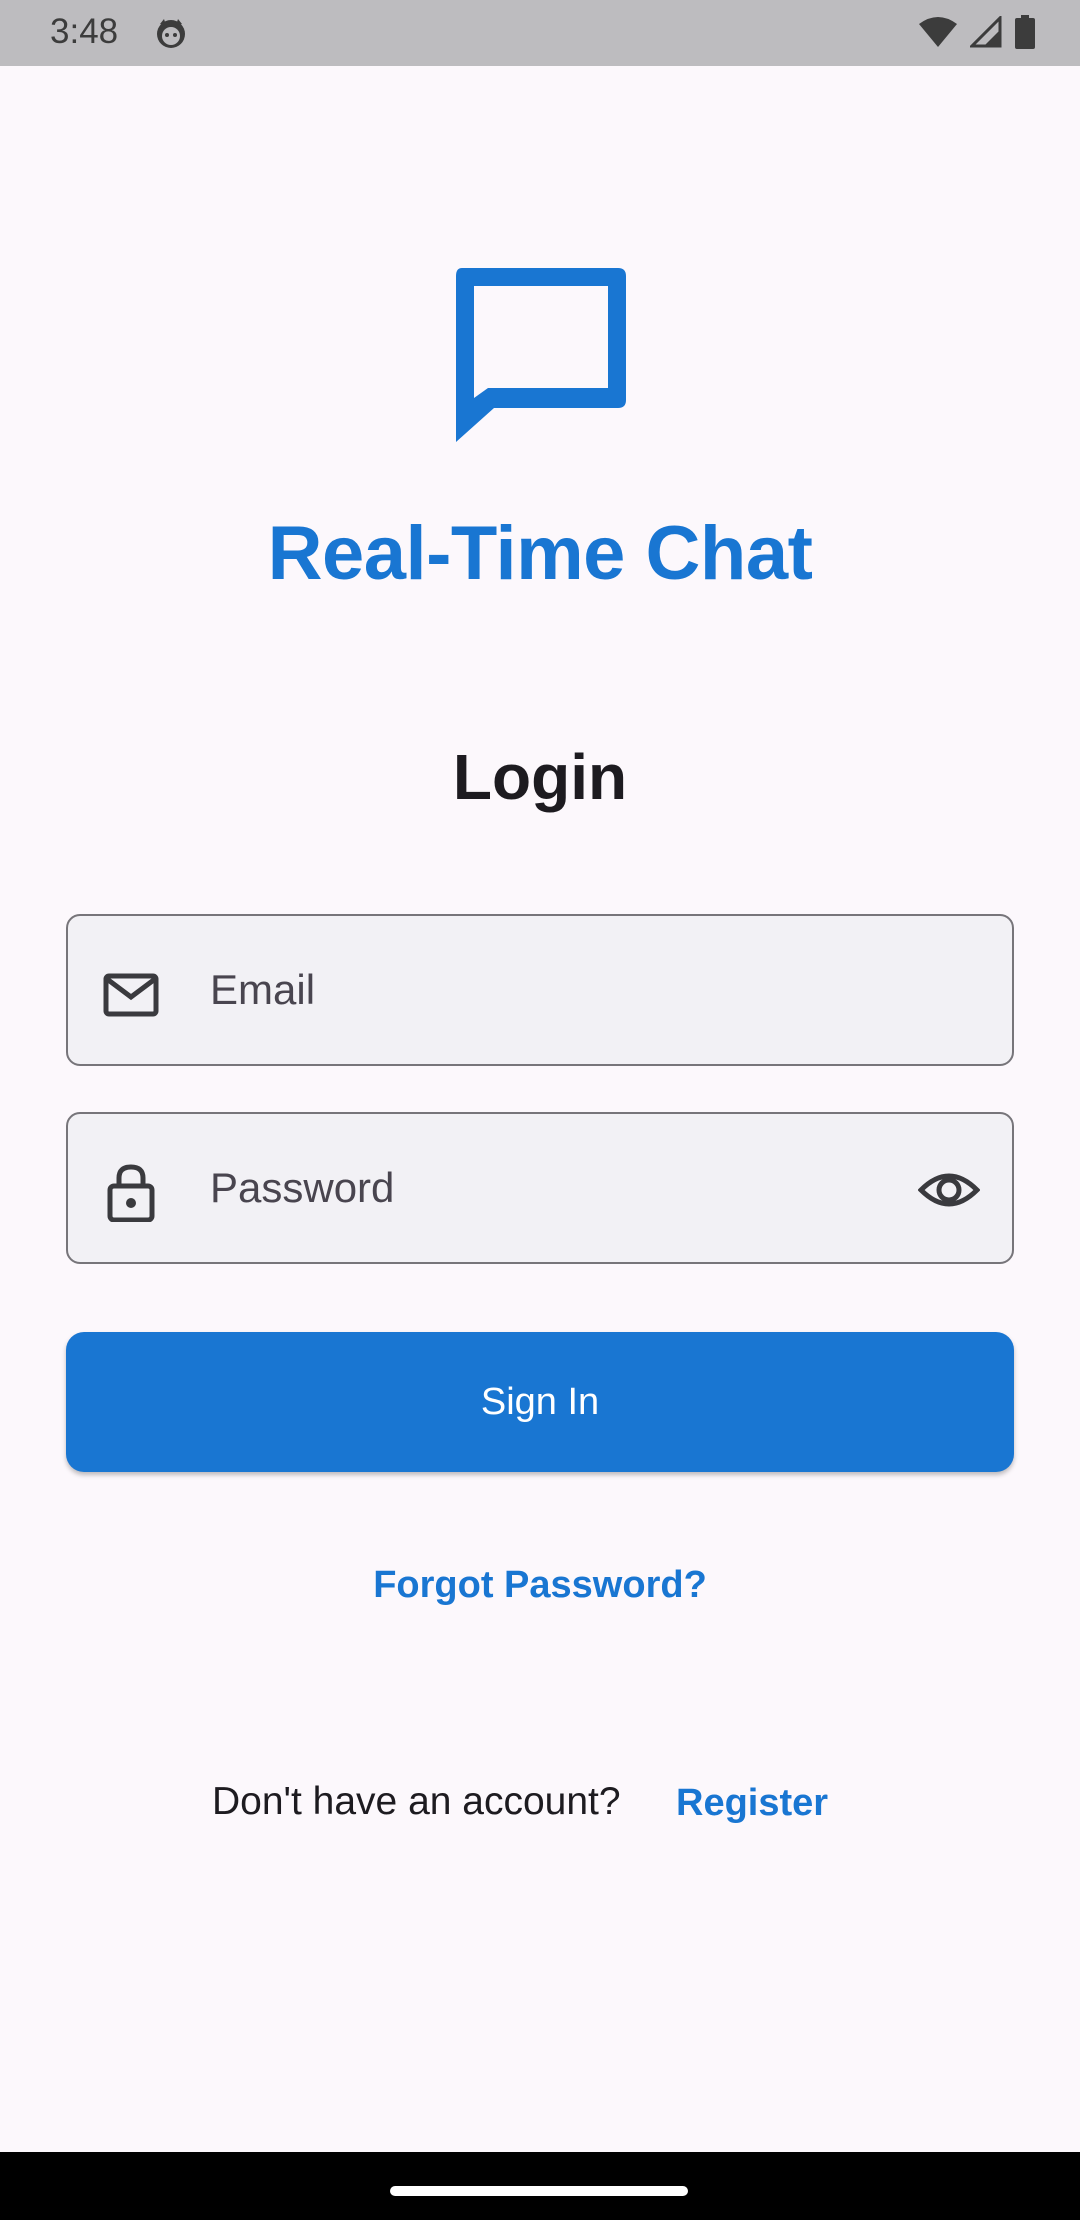  Describe the element at coordinates (540, 553) in the screenshot. I see `app-title: Real-Time Chat` at that location.